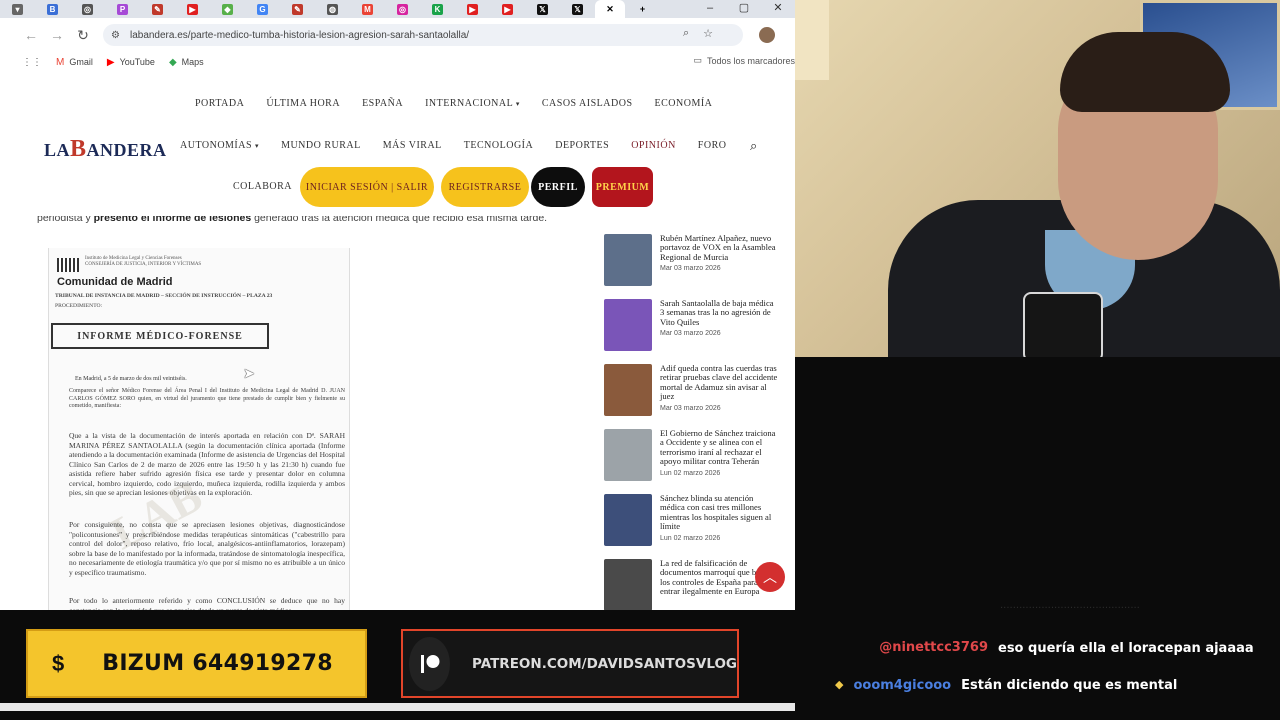 This screenshot has height=720, width=1280. I want to click on site-logo: LABANDERA, so click(105, 149).